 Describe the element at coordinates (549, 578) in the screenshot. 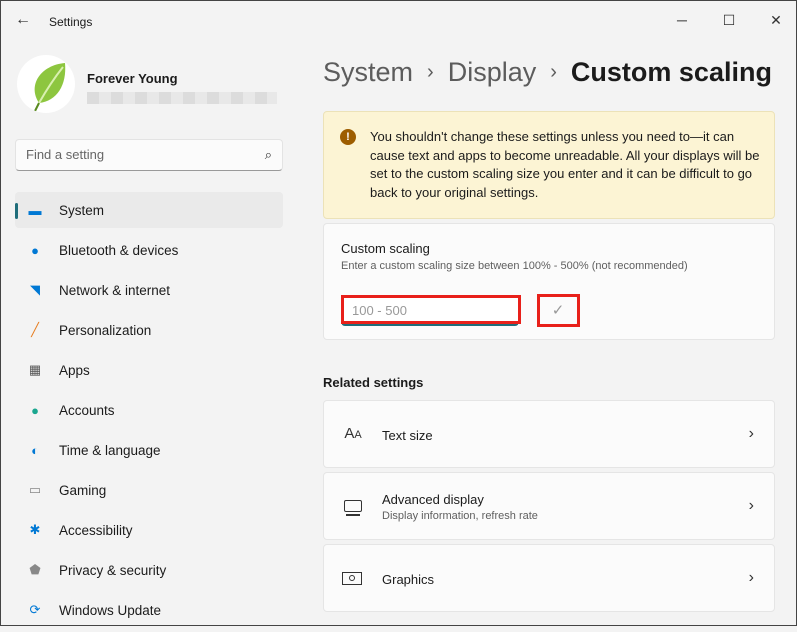

I see `graphics-link: Graphics ›` at that location.